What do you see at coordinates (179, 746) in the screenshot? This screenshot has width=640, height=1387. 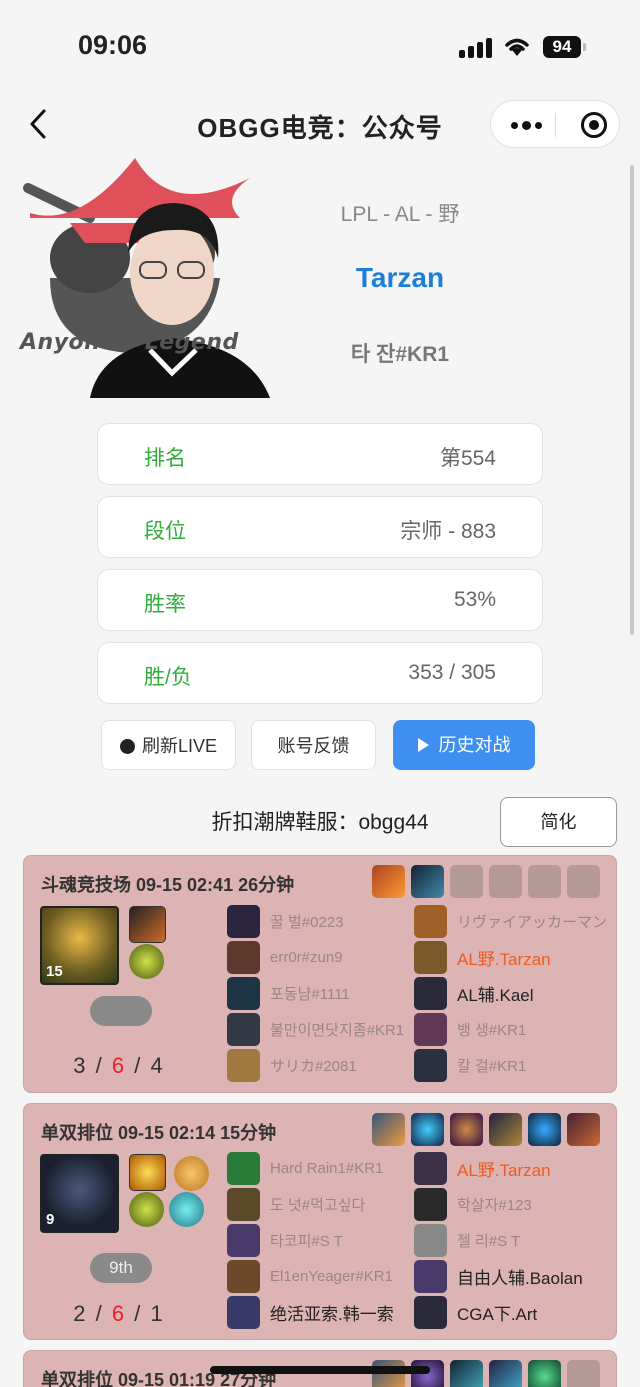 I see `refresh-live-label: 刷新LIVE` at bounding box center [179, 746].